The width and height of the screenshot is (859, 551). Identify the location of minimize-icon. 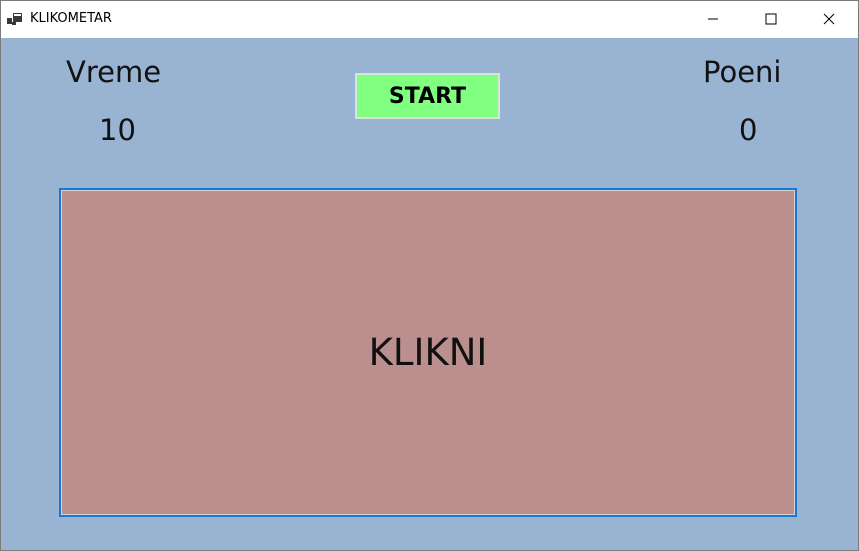
(713, 19).